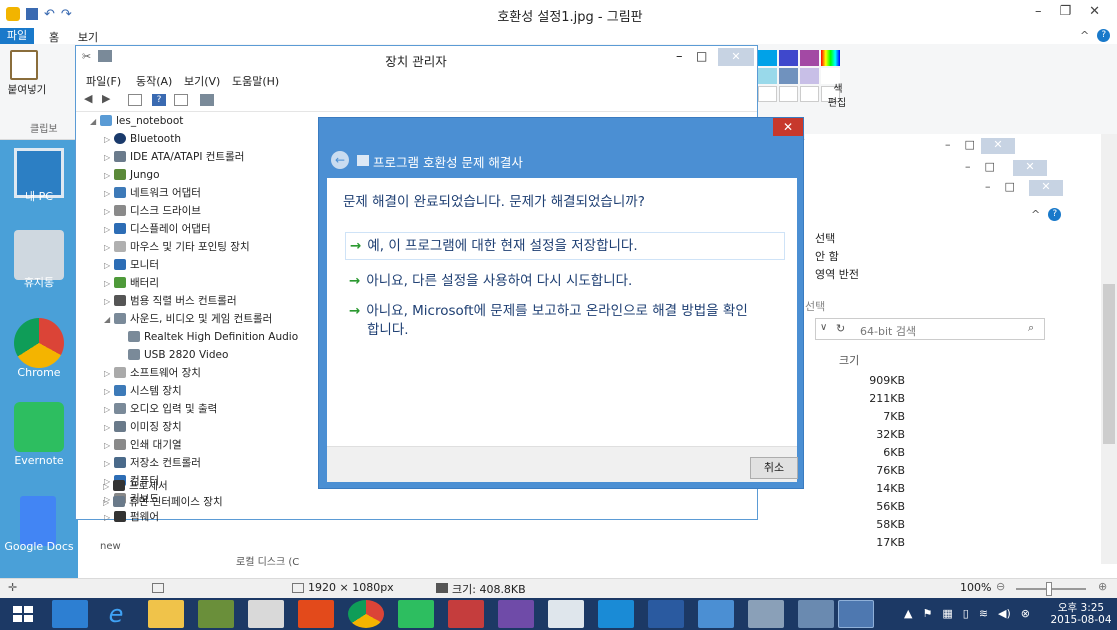 The height and width of the screenshot is (630, 1117). Describe the element at coordinates (54, 37) in the screenshot. I see `tab-home: 홈` at that location.